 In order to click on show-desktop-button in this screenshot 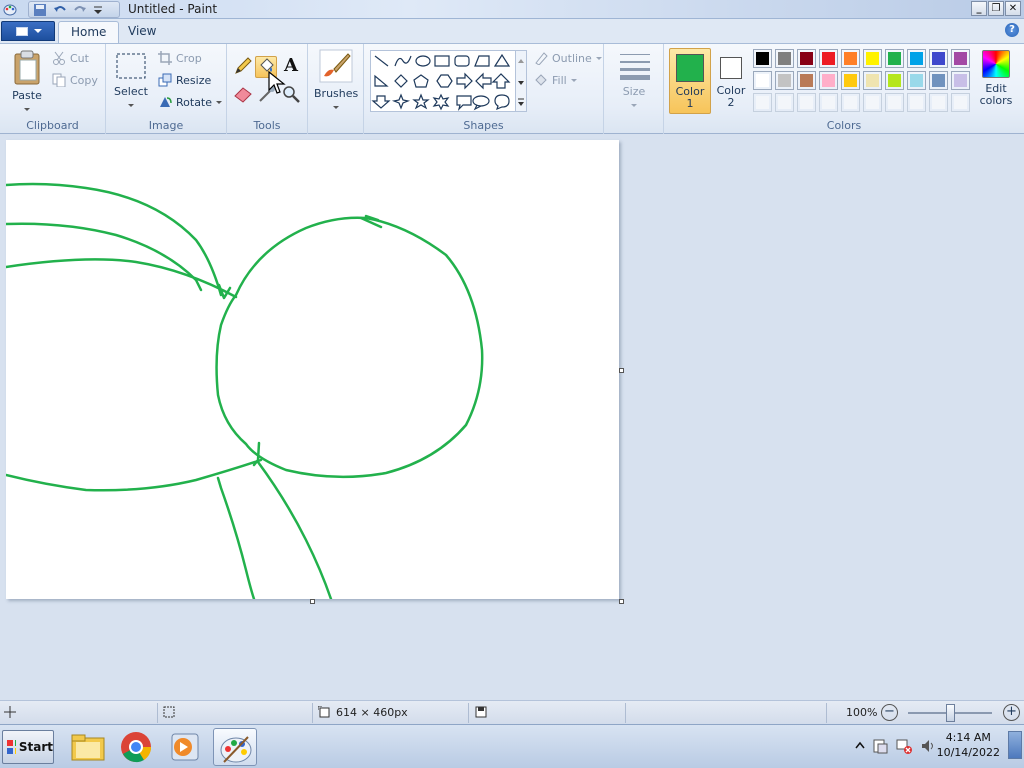, I will do `click(1015, 745)`.